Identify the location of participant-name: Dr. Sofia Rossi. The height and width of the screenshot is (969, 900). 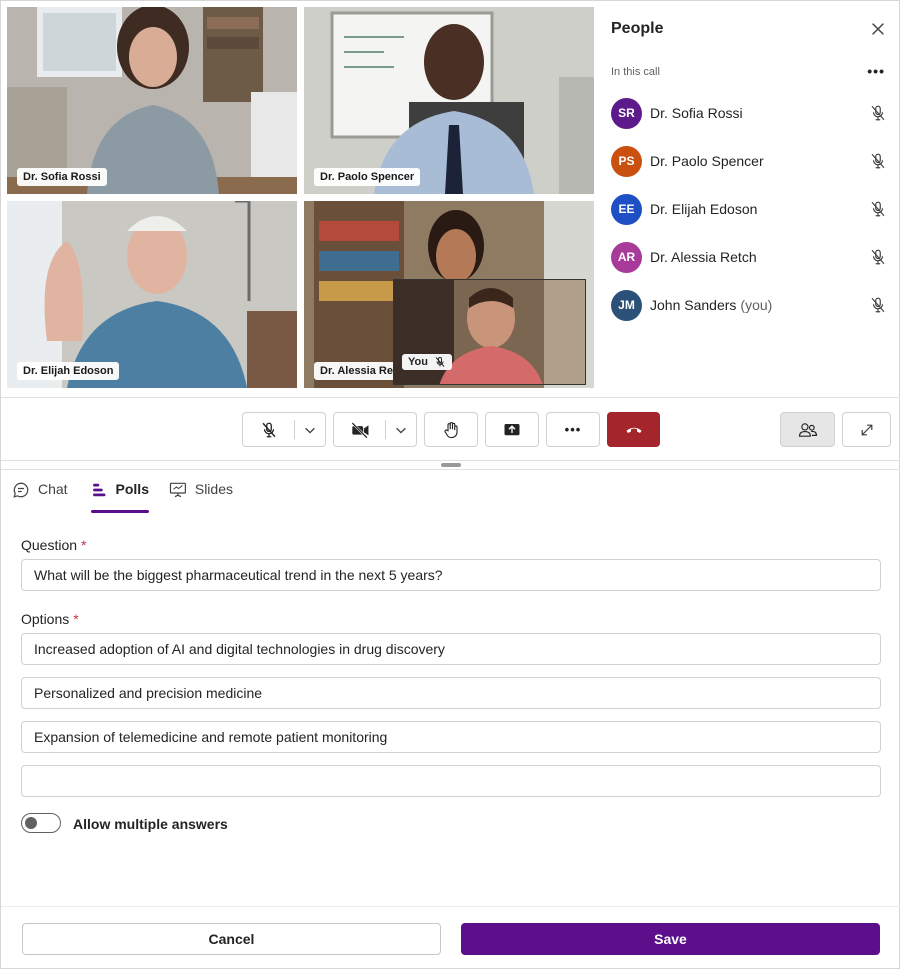
(696, 113).